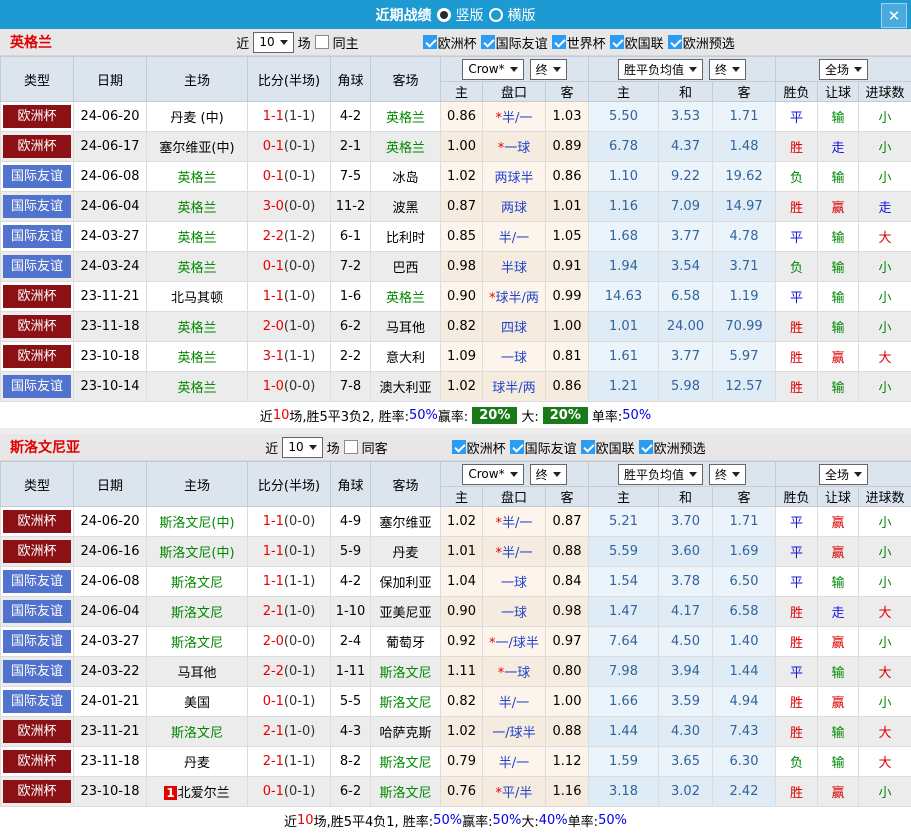 The image size is (911, 833). Describe the element at coordinates (351, 792) in the screenshot. I see `corner-cell: 6-2` at that location.